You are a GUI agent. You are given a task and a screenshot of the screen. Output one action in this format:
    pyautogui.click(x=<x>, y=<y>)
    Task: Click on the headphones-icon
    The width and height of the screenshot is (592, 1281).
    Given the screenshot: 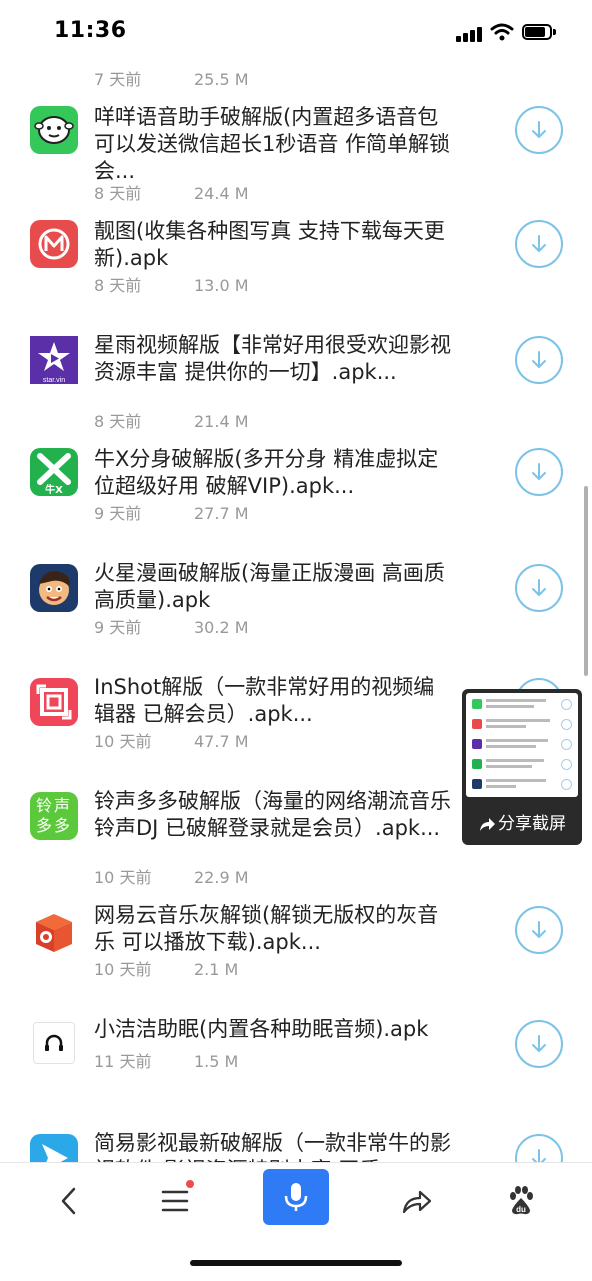 What is the action you would take?
    pyautogui.click(x=54, y=1043)
    